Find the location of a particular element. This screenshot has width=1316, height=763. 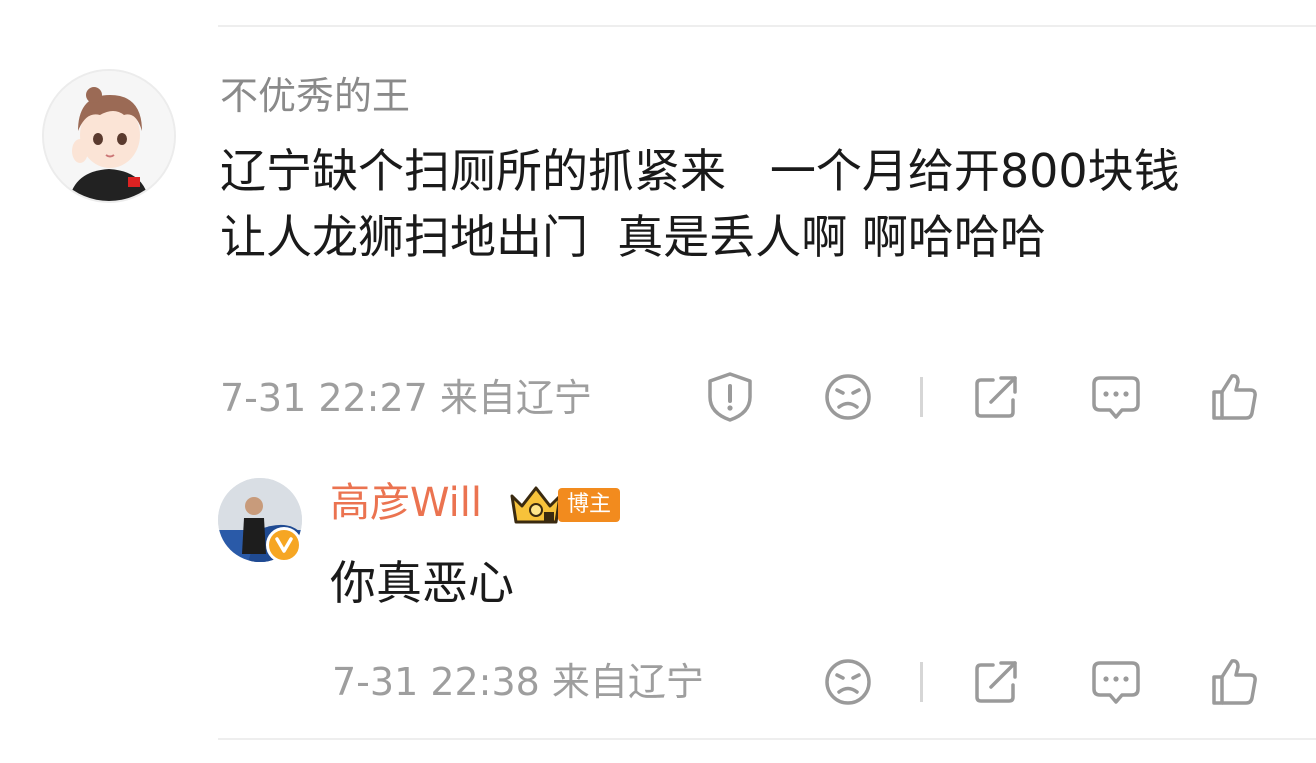

avatar-illustration is located at coordinates (109, 136).